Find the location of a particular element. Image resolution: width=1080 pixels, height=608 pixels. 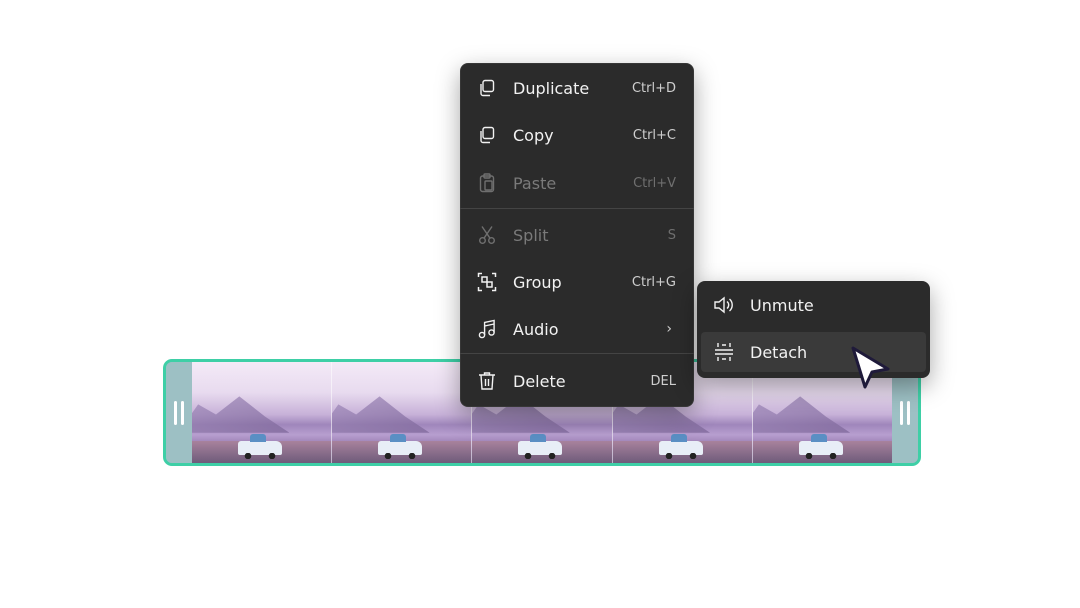

paste-icon is located at coordinates (487, 183).